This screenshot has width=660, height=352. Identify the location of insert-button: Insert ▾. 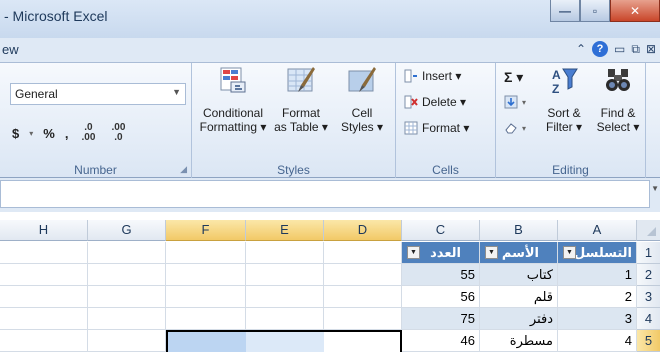
(432, 76).